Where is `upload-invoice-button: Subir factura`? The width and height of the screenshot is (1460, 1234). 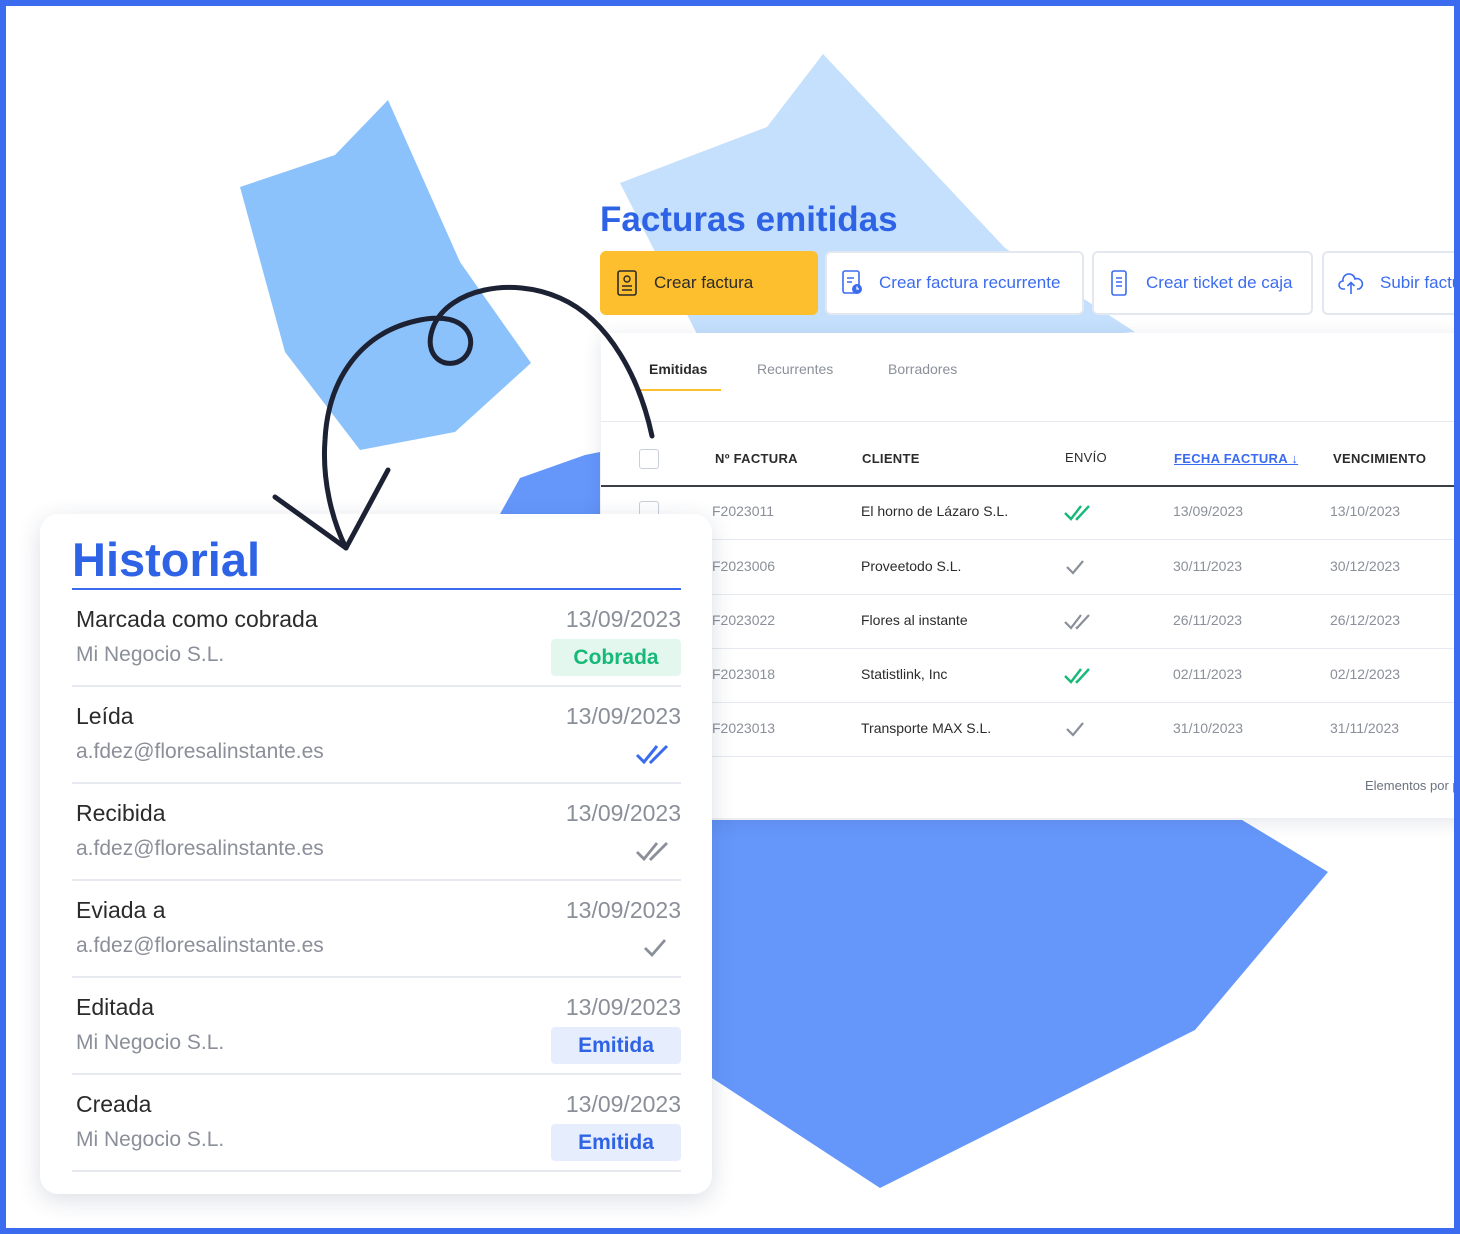 upload-invoice-button: Subir factura is located at coordinates (1391, 283).